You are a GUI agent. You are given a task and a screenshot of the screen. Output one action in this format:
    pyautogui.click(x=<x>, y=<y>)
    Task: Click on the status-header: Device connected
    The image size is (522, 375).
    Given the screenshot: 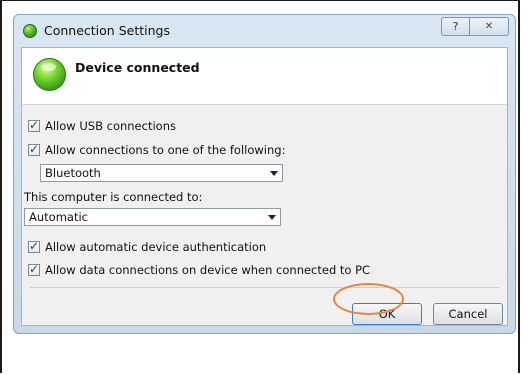 What is the action you would take?
    pyautogui.click(x=264, y=76)
    